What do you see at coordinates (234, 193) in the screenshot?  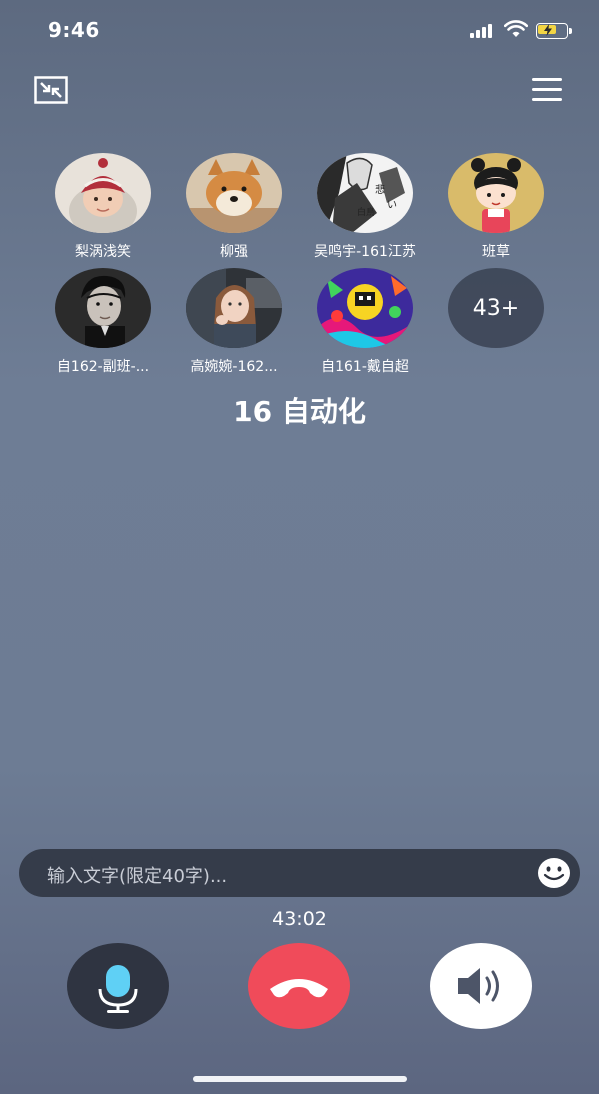 I see `dog-avatar` at bounding box center [234, 193].